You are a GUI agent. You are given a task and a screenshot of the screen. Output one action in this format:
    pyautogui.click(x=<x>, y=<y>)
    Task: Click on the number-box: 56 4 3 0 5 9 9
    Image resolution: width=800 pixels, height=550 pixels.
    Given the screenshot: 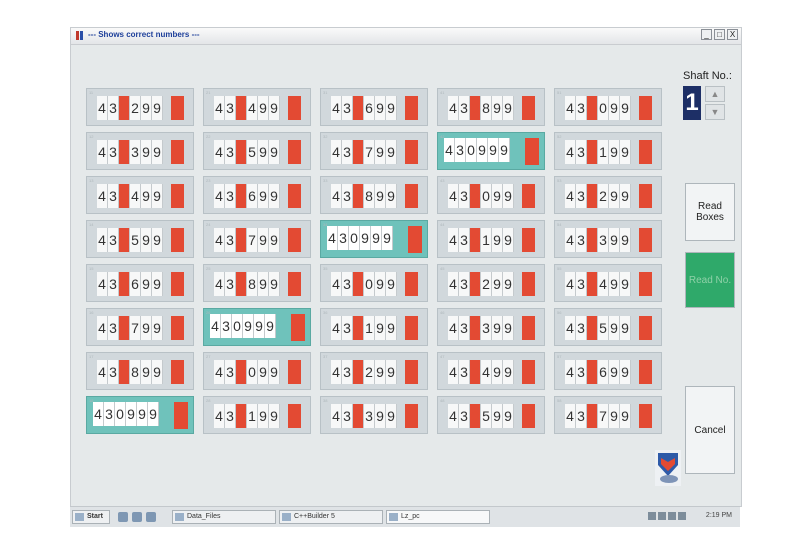 What is the action you would take?
    pyautogui.click(x=608, y=327)
    